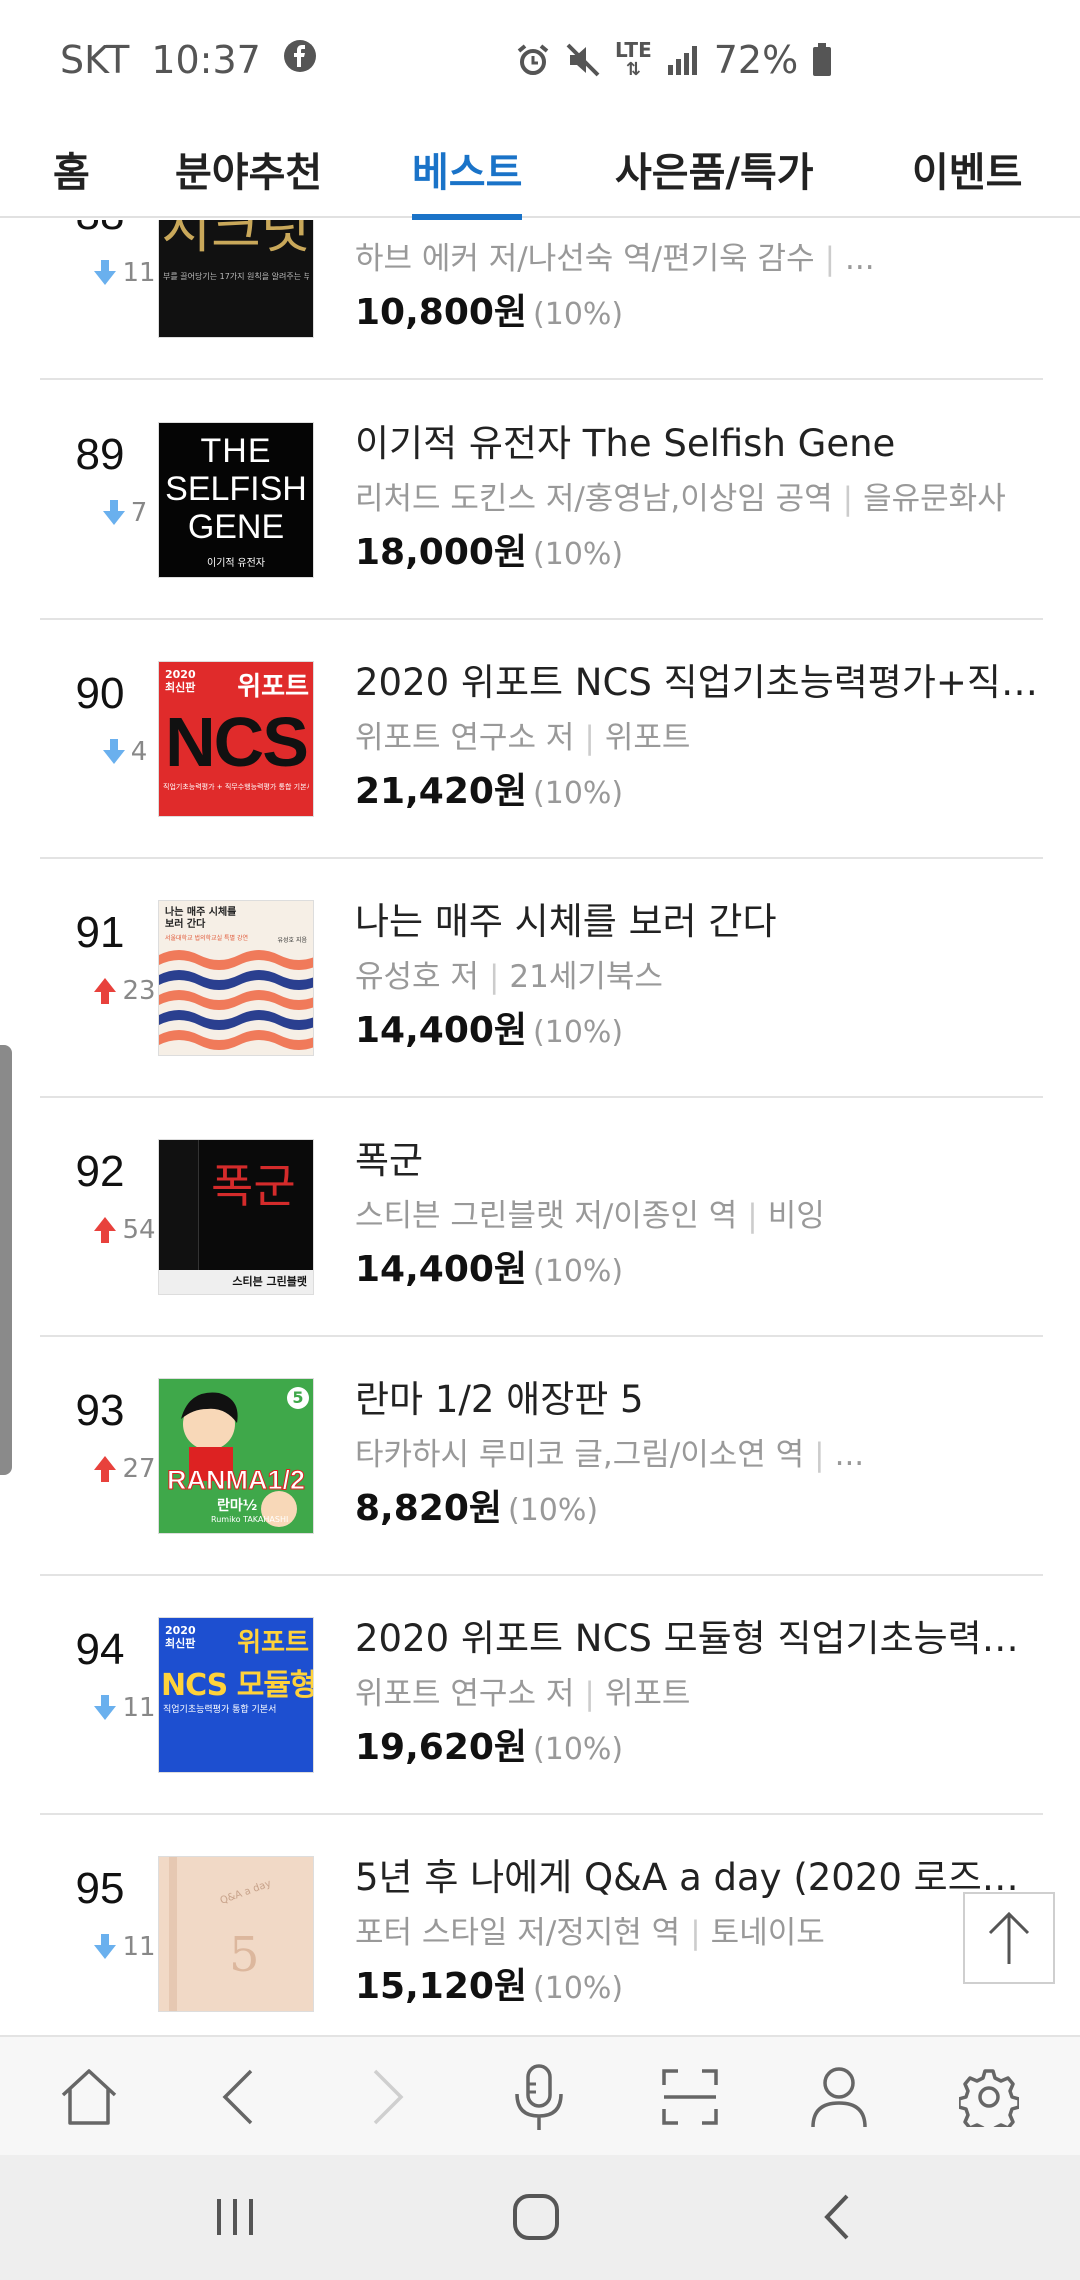  Describe the element at coordinates (594, 499) in the screenshot. I see `book-author: 리처드 도킨스 저/홍영남,이상임 공역` at that location.